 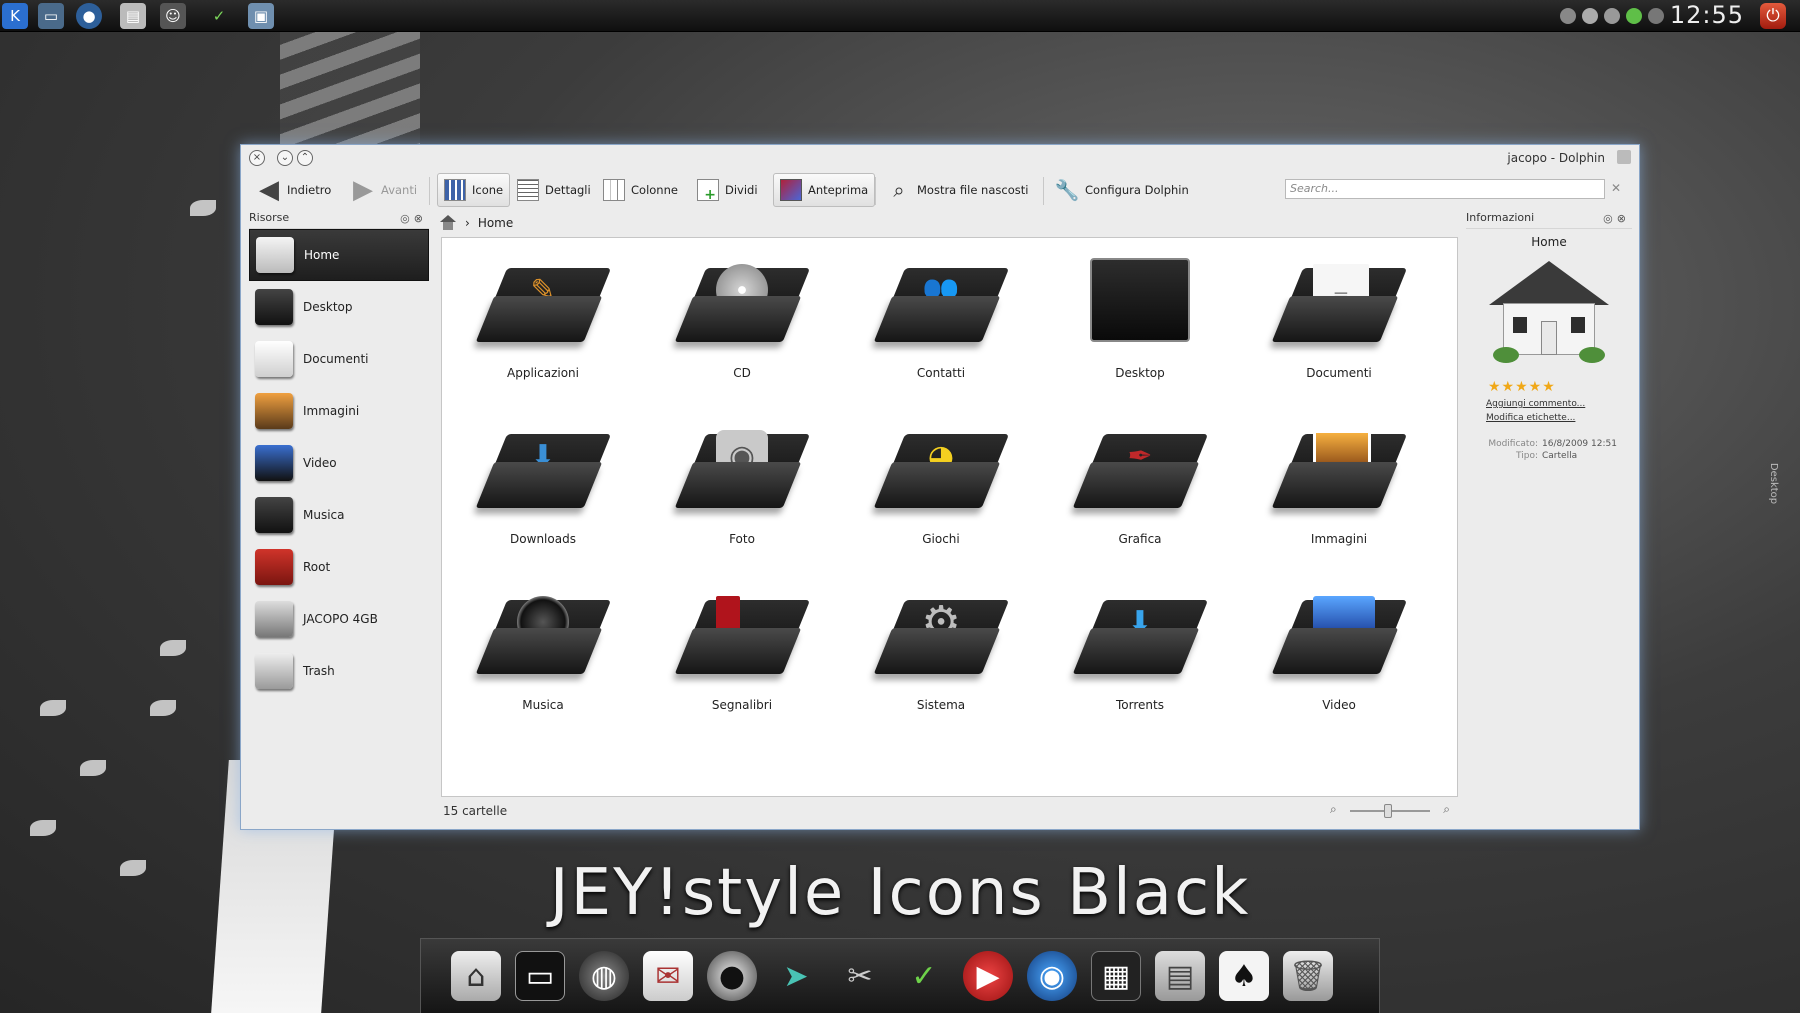 I want to click on folder-desktop: Desktop, so click(x=1140, y=318).